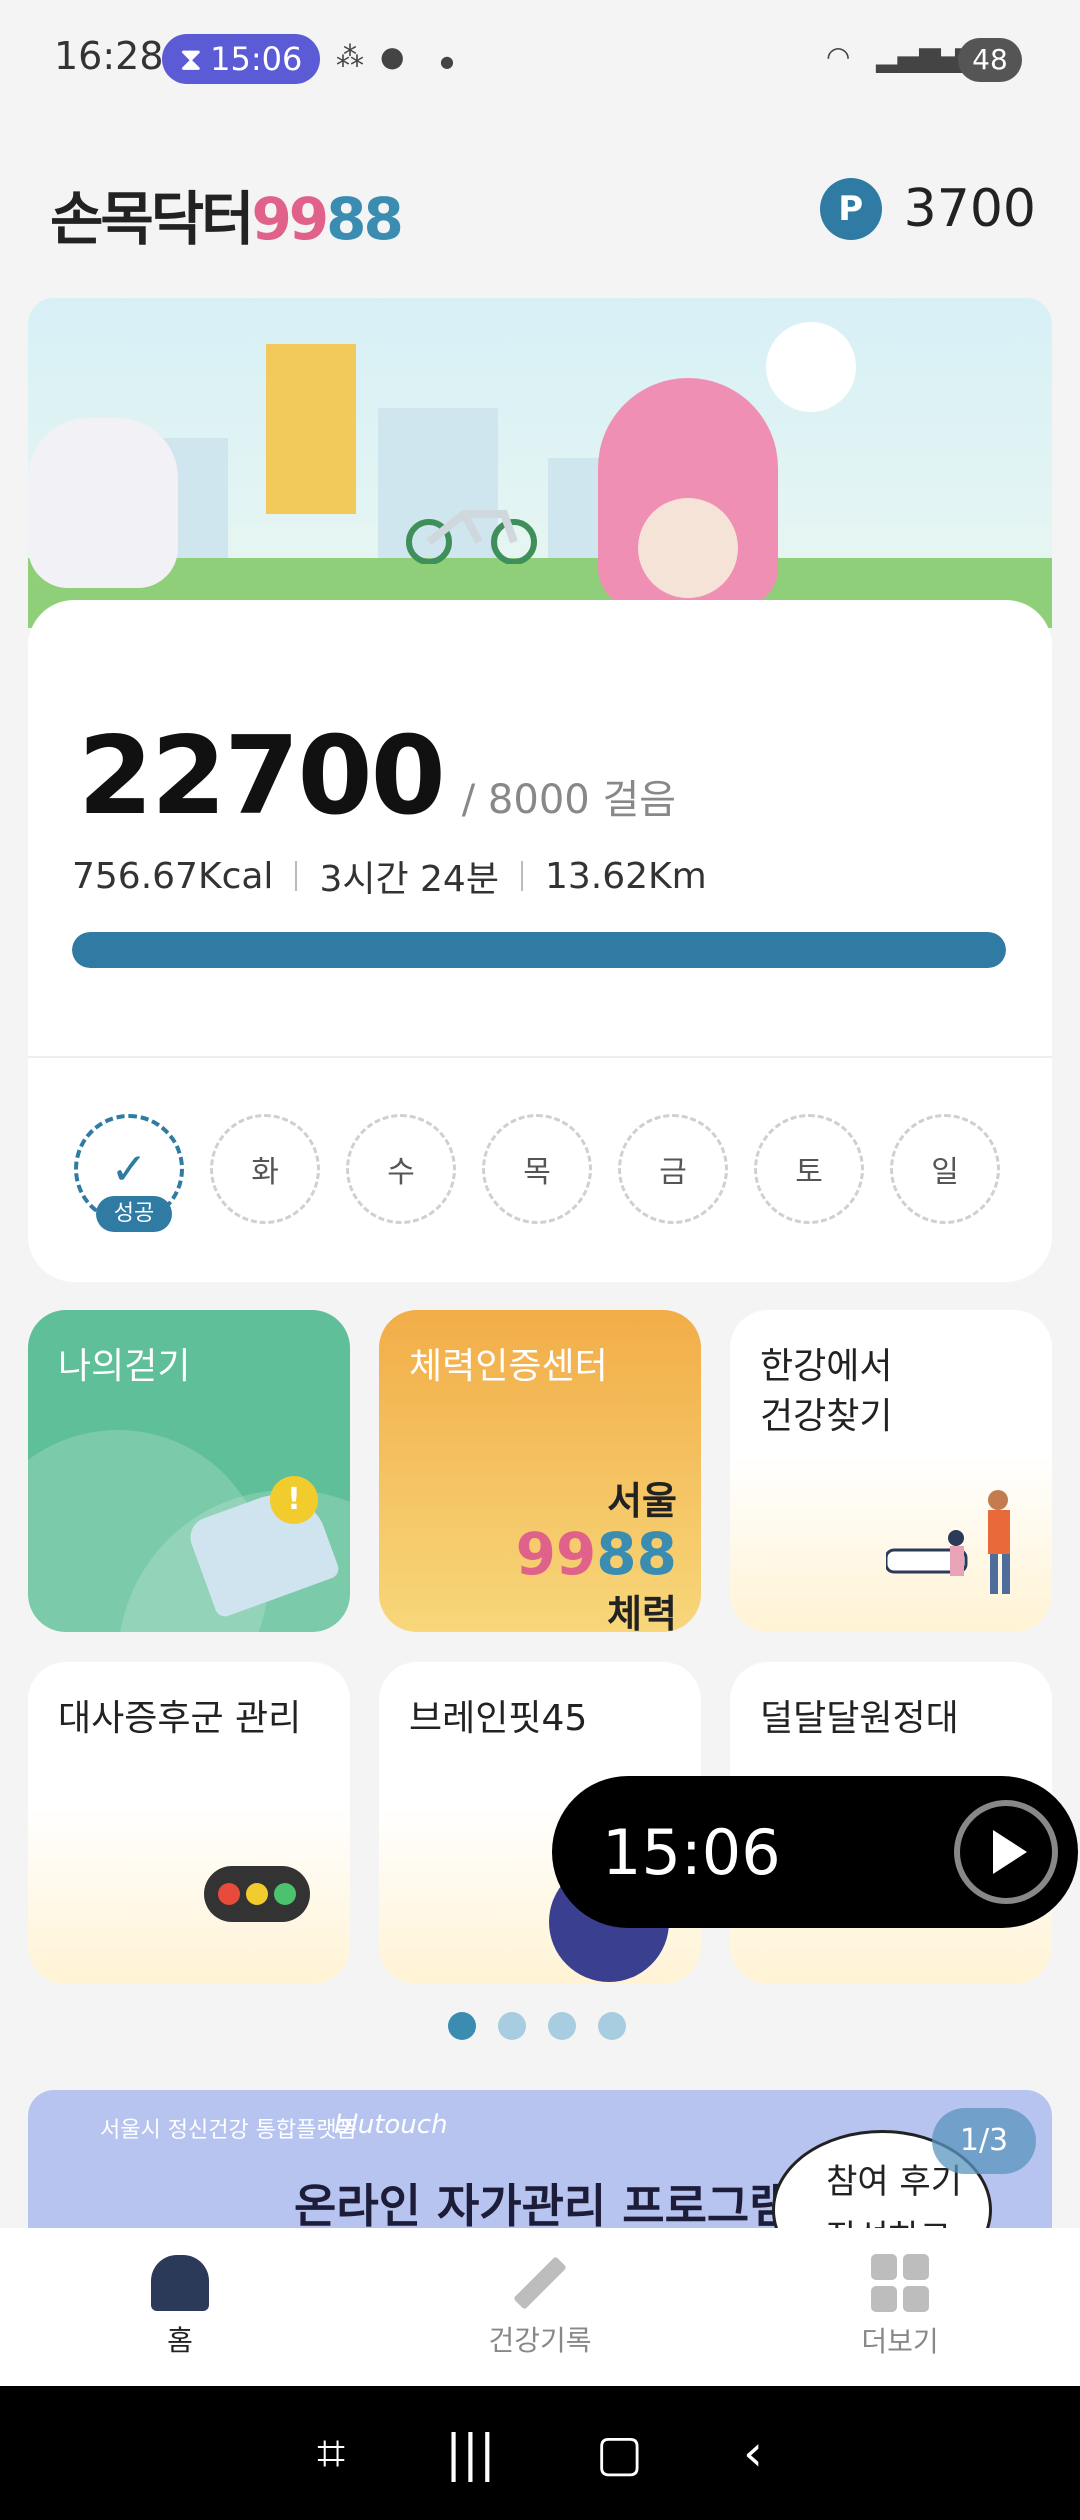 Image resolution: width=1080 pixels, height=2520 pixels. I want to click on family-boat-illustration, so click(948, 1542).